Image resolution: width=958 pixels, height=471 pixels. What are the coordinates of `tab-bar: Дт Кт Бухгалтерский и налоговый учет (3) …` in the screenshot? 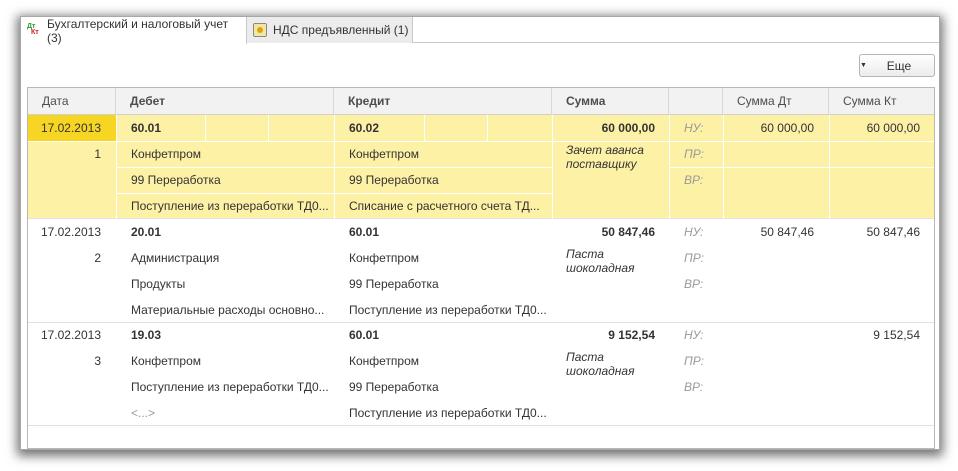 It's located at (480, 30).